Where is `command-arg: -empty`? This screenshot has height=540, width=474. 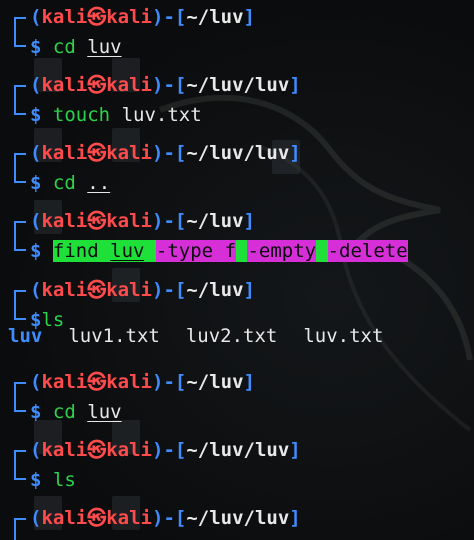 command-arg: -empty is located at coordinates (282, 251).